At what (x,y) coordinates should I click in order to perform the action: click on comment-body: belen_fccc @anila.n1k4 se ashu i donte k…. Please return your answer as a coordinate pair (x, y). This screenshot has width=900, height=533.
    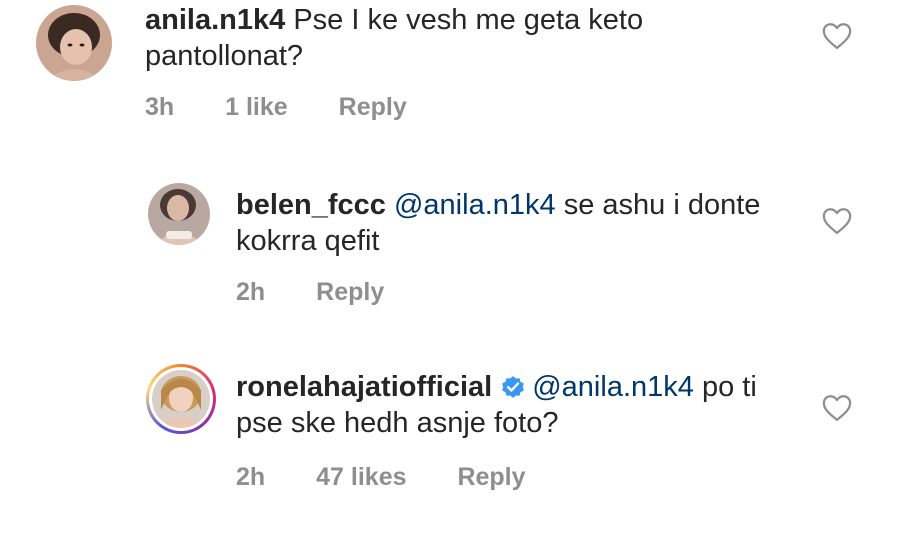
    Looking at the image, I should click on (516, 223).